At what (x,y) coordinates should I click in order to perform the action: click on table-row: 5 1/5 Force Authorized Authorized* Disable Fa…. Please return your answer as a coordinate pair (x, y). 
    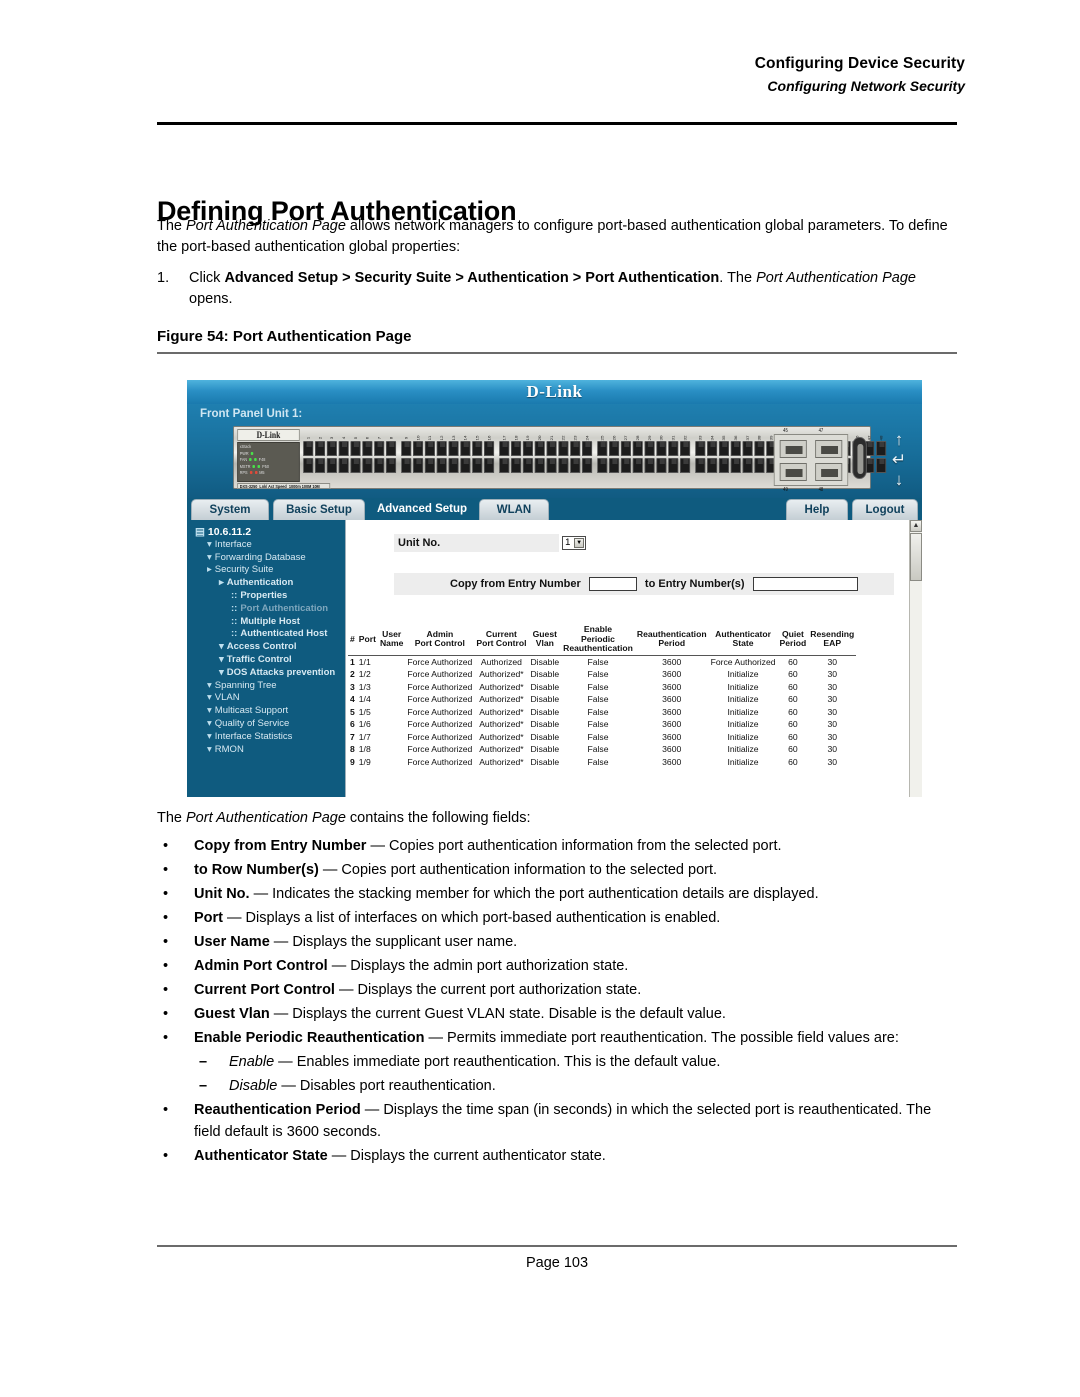
    Looking at the image, I should click on (602, 712).